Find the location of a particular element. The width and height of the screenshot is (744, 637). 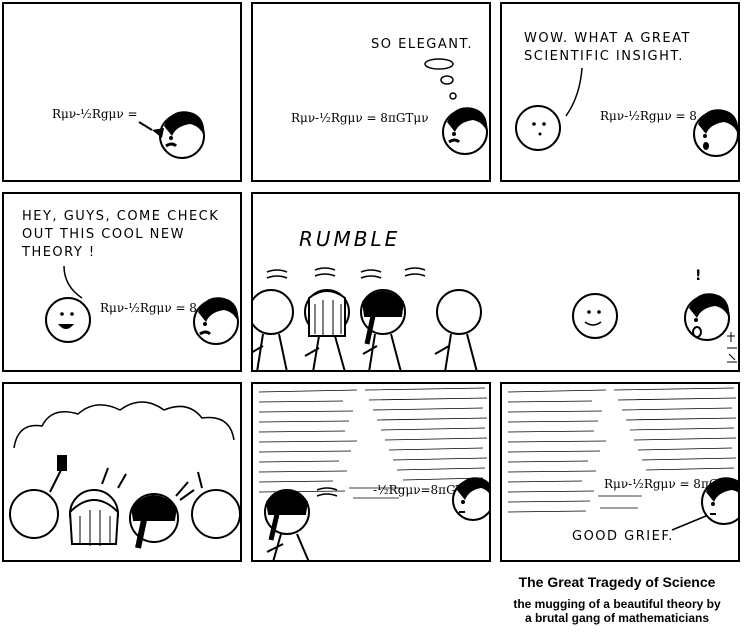

speech-text: GOOD GRIEF. is located at coordinates (623, 536).